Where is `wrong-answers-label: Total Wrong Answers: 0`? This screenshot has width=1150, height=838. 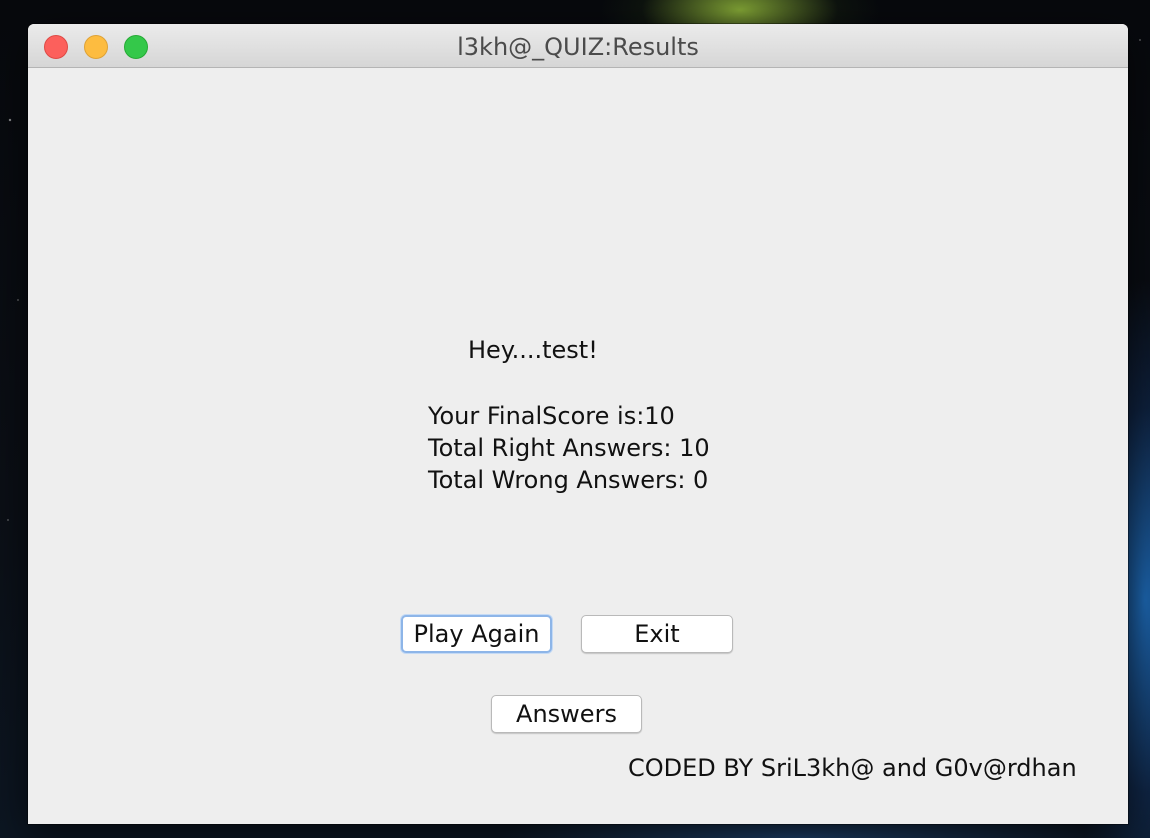 wrong-answers-label: Total Wrong Answers: 0 is located at coordinates (568, 480).